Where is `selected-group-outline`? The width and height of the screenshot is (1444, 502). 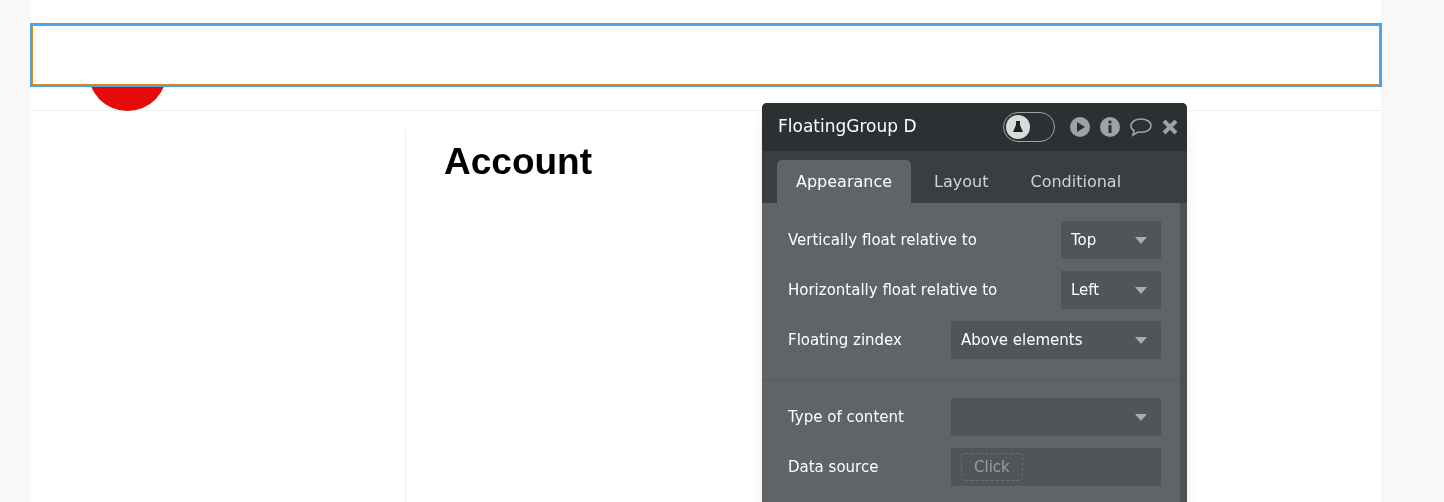 selected-group-outline is located at coordinates (706, 55).